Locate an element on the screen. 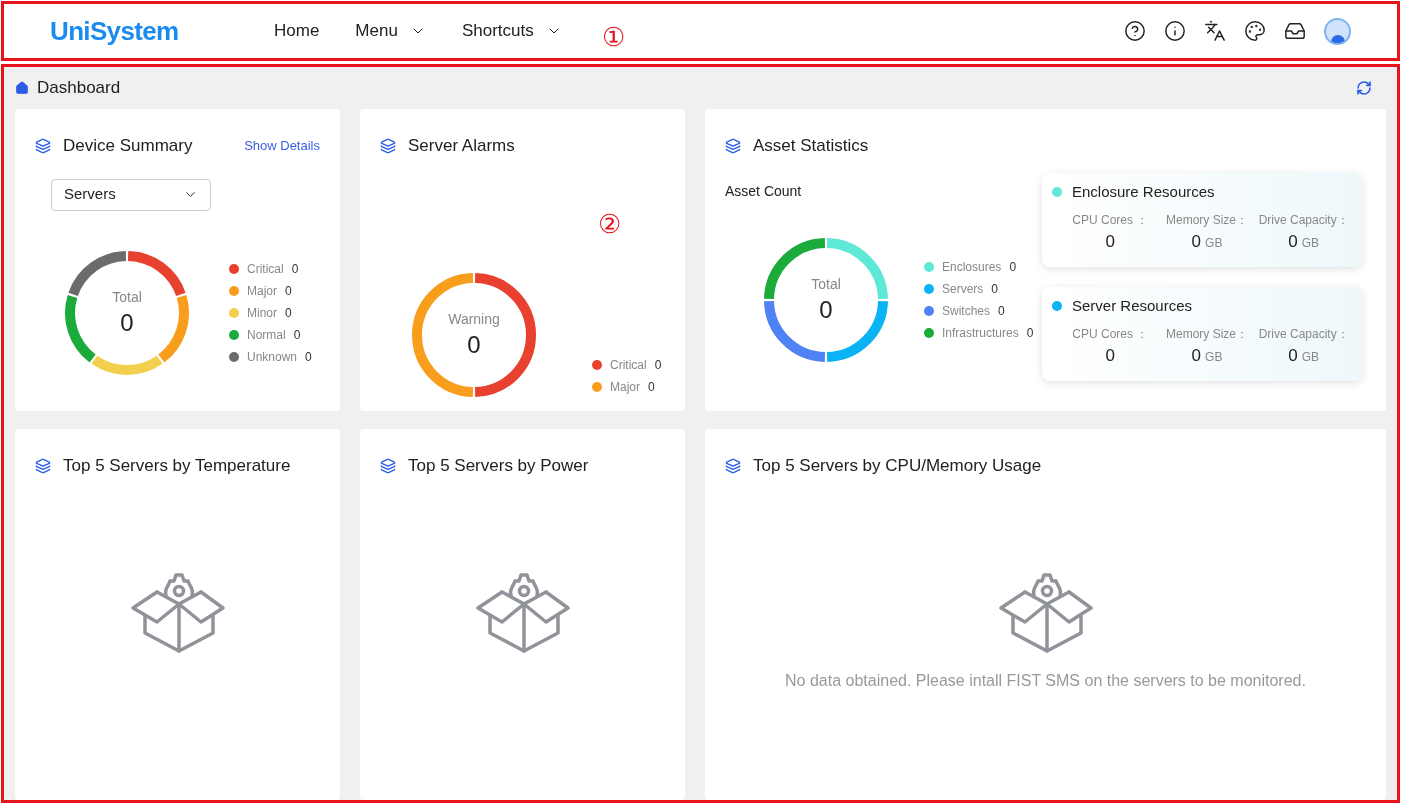 This screenshot has height=807, width=1401. translate-icon is located at coordinates (1215, 31).